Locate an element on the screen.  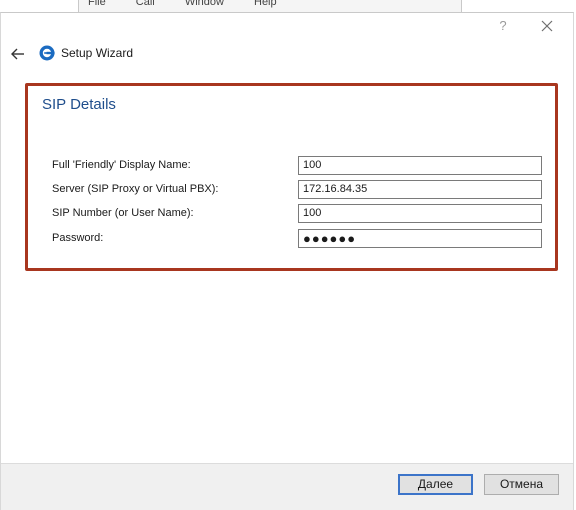
close-icon is located at coordinates (547, 26).